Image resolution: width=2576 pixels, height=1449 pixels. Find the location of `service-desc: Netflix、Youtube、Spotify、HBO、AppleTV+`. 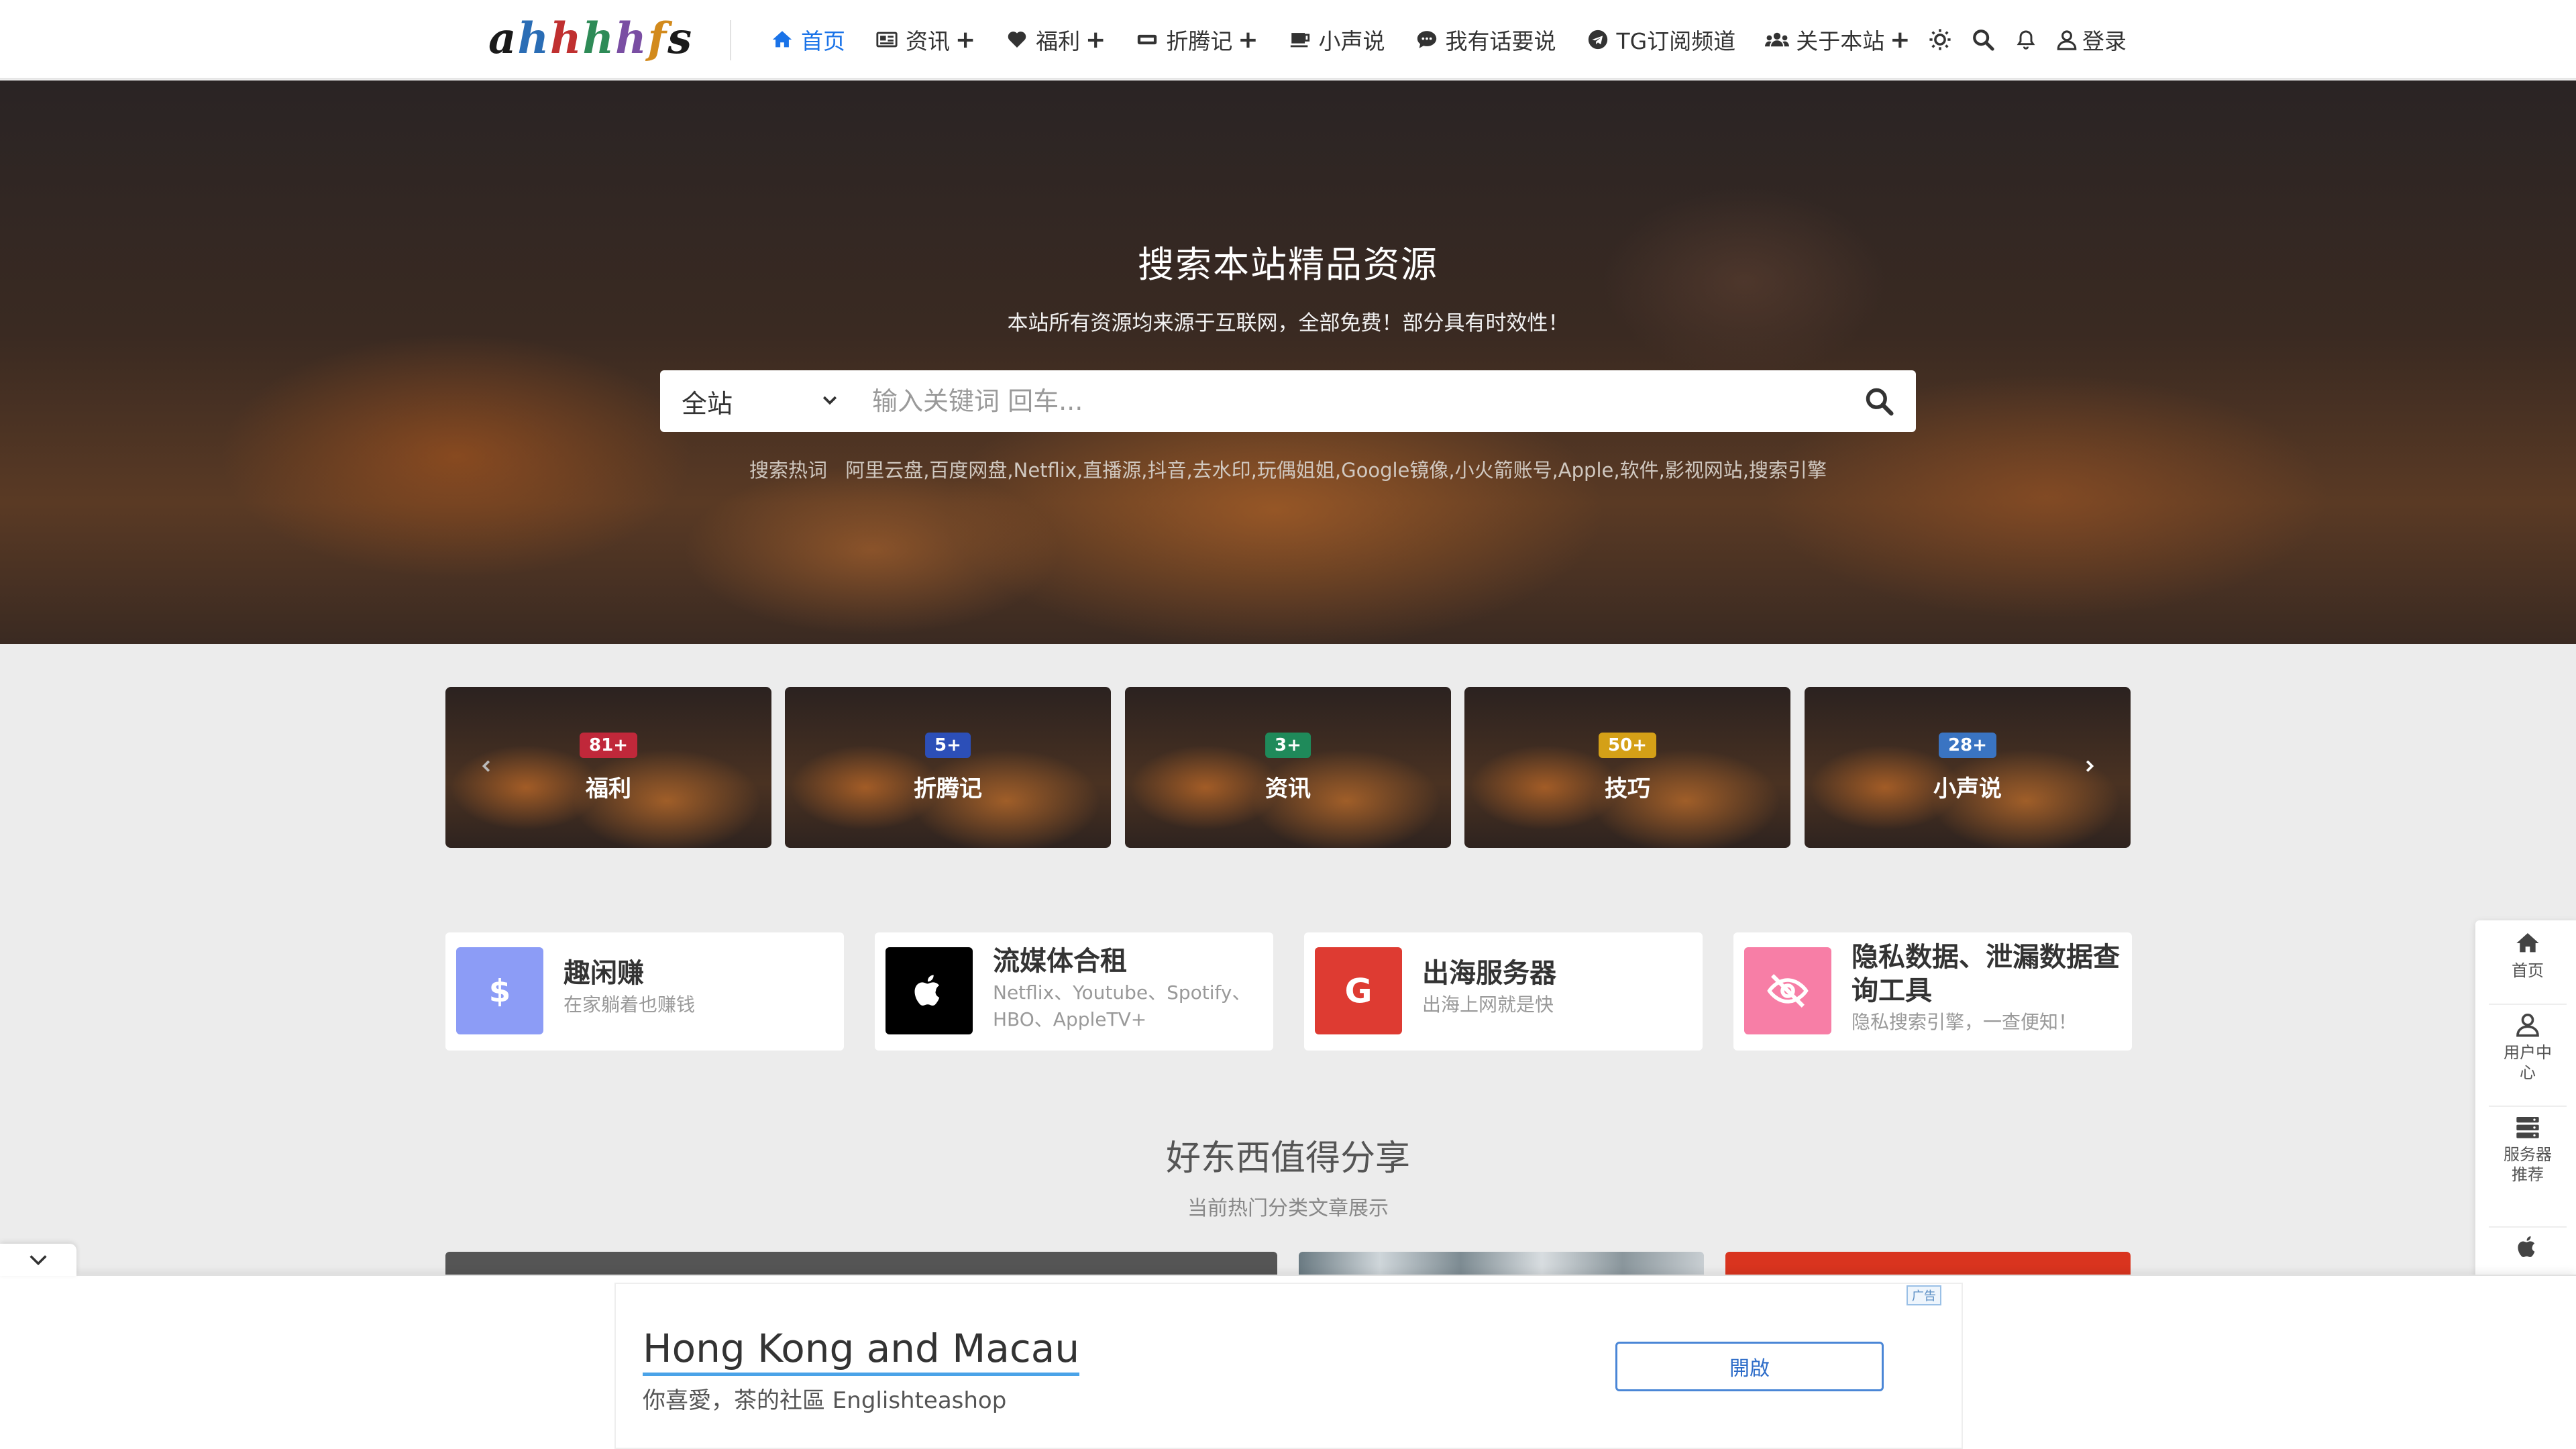

service-desc: Netflix、Youtube、Spotify、HBO、AppleTV+ is located at coordinates (1122, 1005).